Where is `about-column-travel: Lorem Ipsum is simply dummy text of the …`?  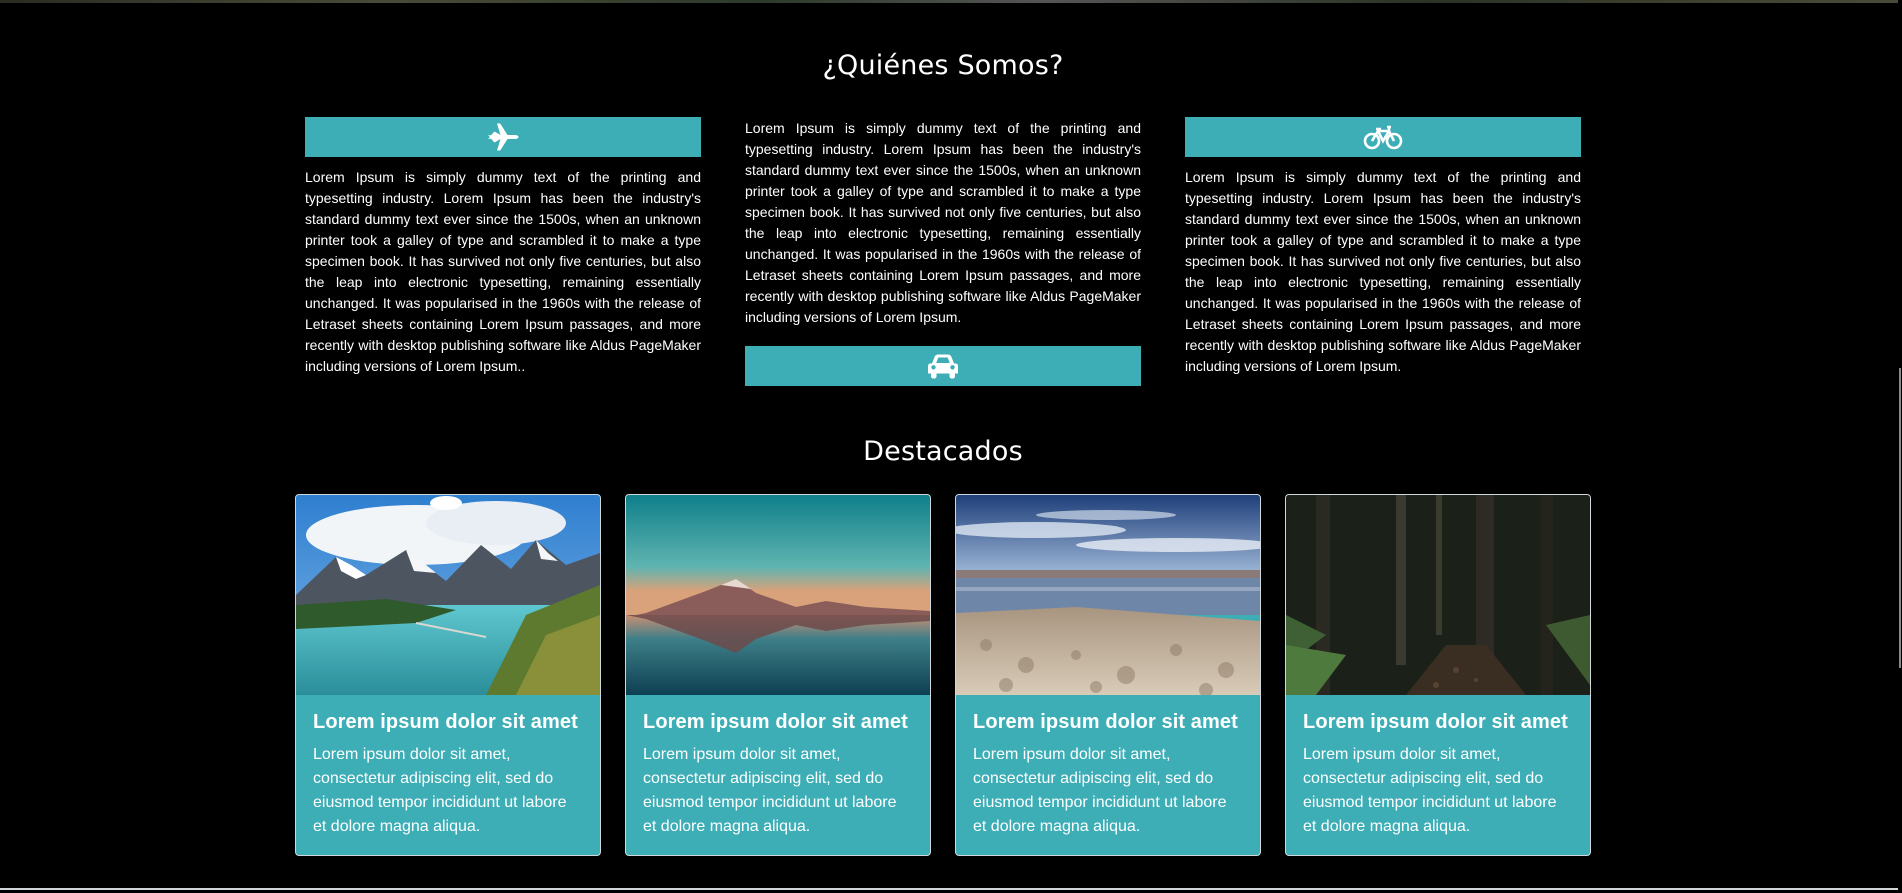
about-column-travel: Lorem Ipsum is simply dummy text of the … is located at coordinates (503, 247).